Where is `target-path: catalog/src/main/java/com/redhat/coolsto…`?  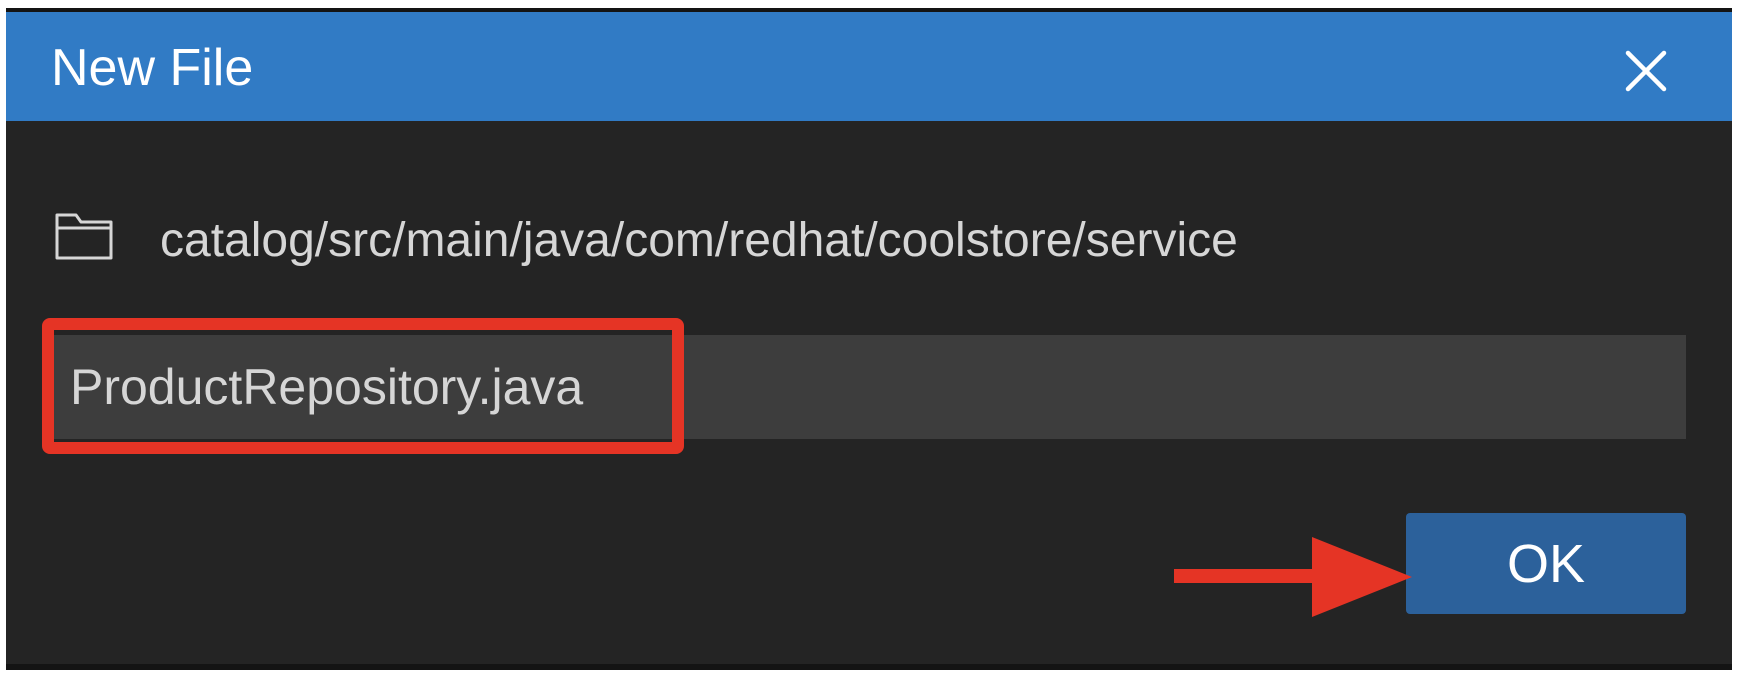 target-path: catalog/src/main/java/com/redhat/coolsto… is located at coordinates (699, 240).